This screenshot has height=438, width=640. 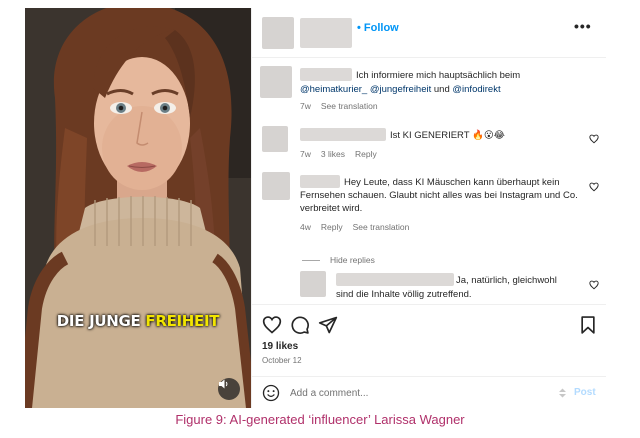 What do you see at coordinates (223, 384) in the screenshot?
I see `speaker-icon` at bounding box center [223, 384].